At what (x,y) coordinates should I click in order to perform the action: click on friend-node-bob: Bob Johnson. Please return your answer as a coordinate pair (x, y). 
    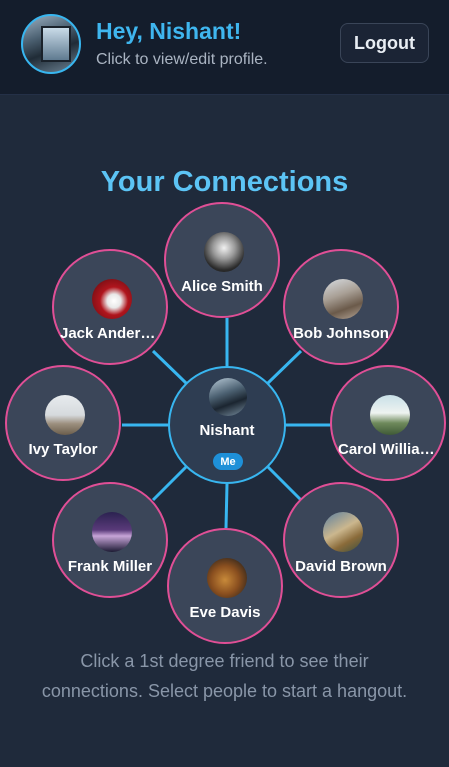
    Looking at the image, I should click on (341, 307).